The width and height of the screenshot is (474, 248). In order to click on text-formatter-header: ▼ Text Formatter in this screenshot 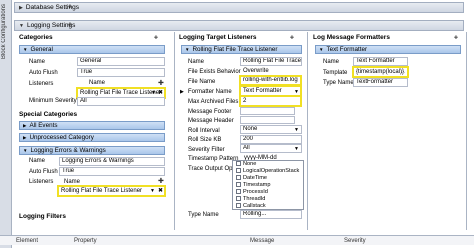, I will do `click(388, 49)`.